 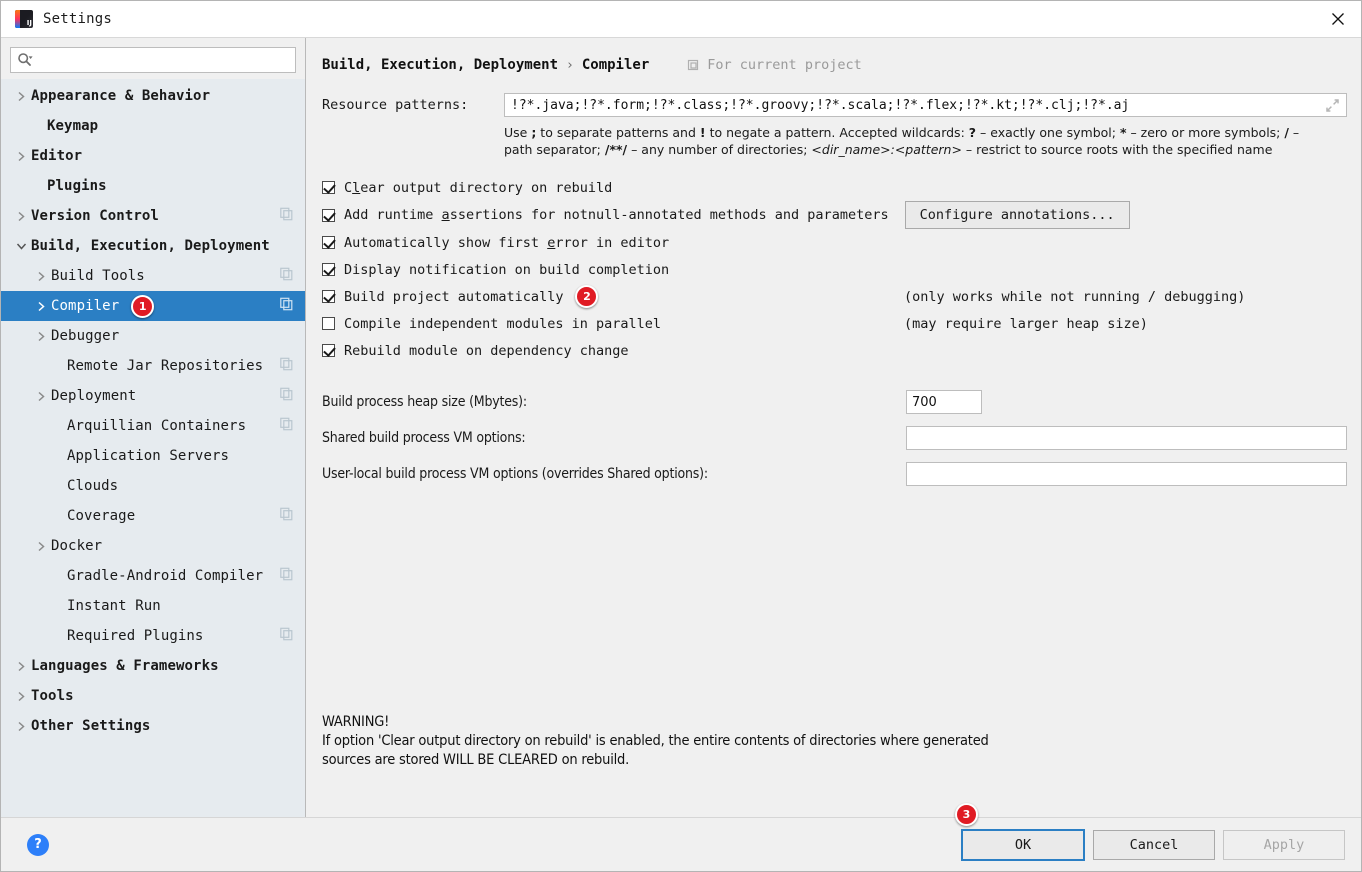 I want to click on sidebar-item-docker: Docker, so click(x=153, y=546).